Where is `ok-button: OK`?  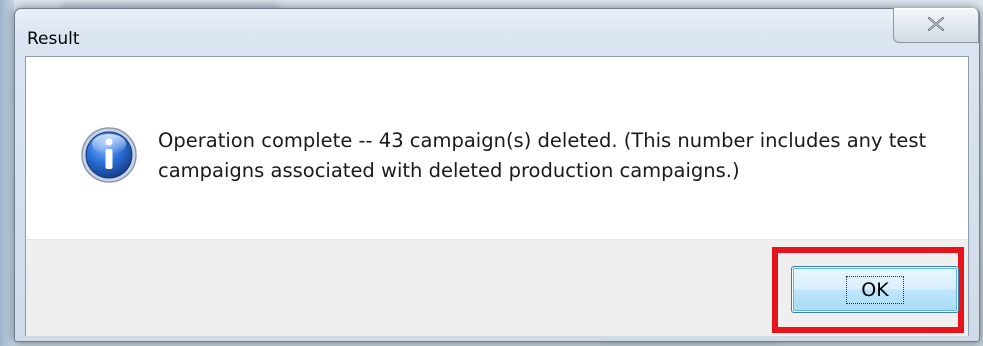
ok-button: OK is located at coordinates (875, 289).